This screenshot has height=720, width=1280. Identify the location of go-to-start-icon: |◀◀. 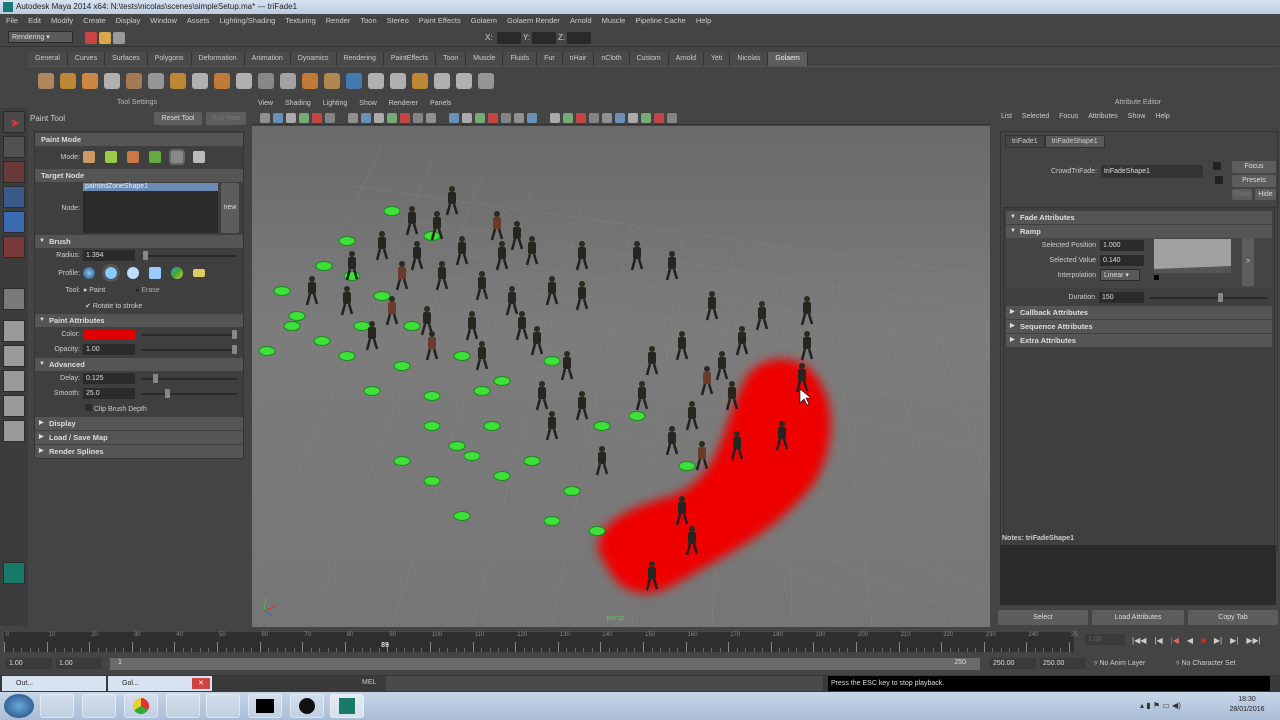
(1139, 640).